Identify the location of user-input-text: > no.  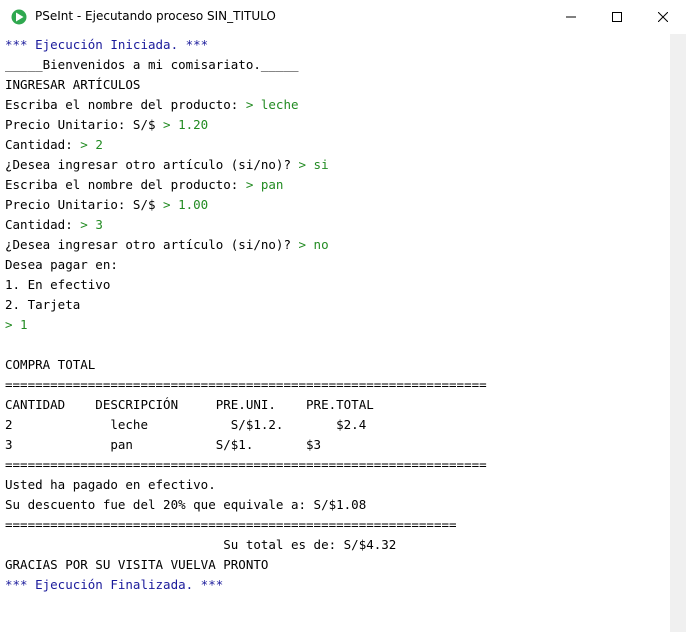
(313, 244).